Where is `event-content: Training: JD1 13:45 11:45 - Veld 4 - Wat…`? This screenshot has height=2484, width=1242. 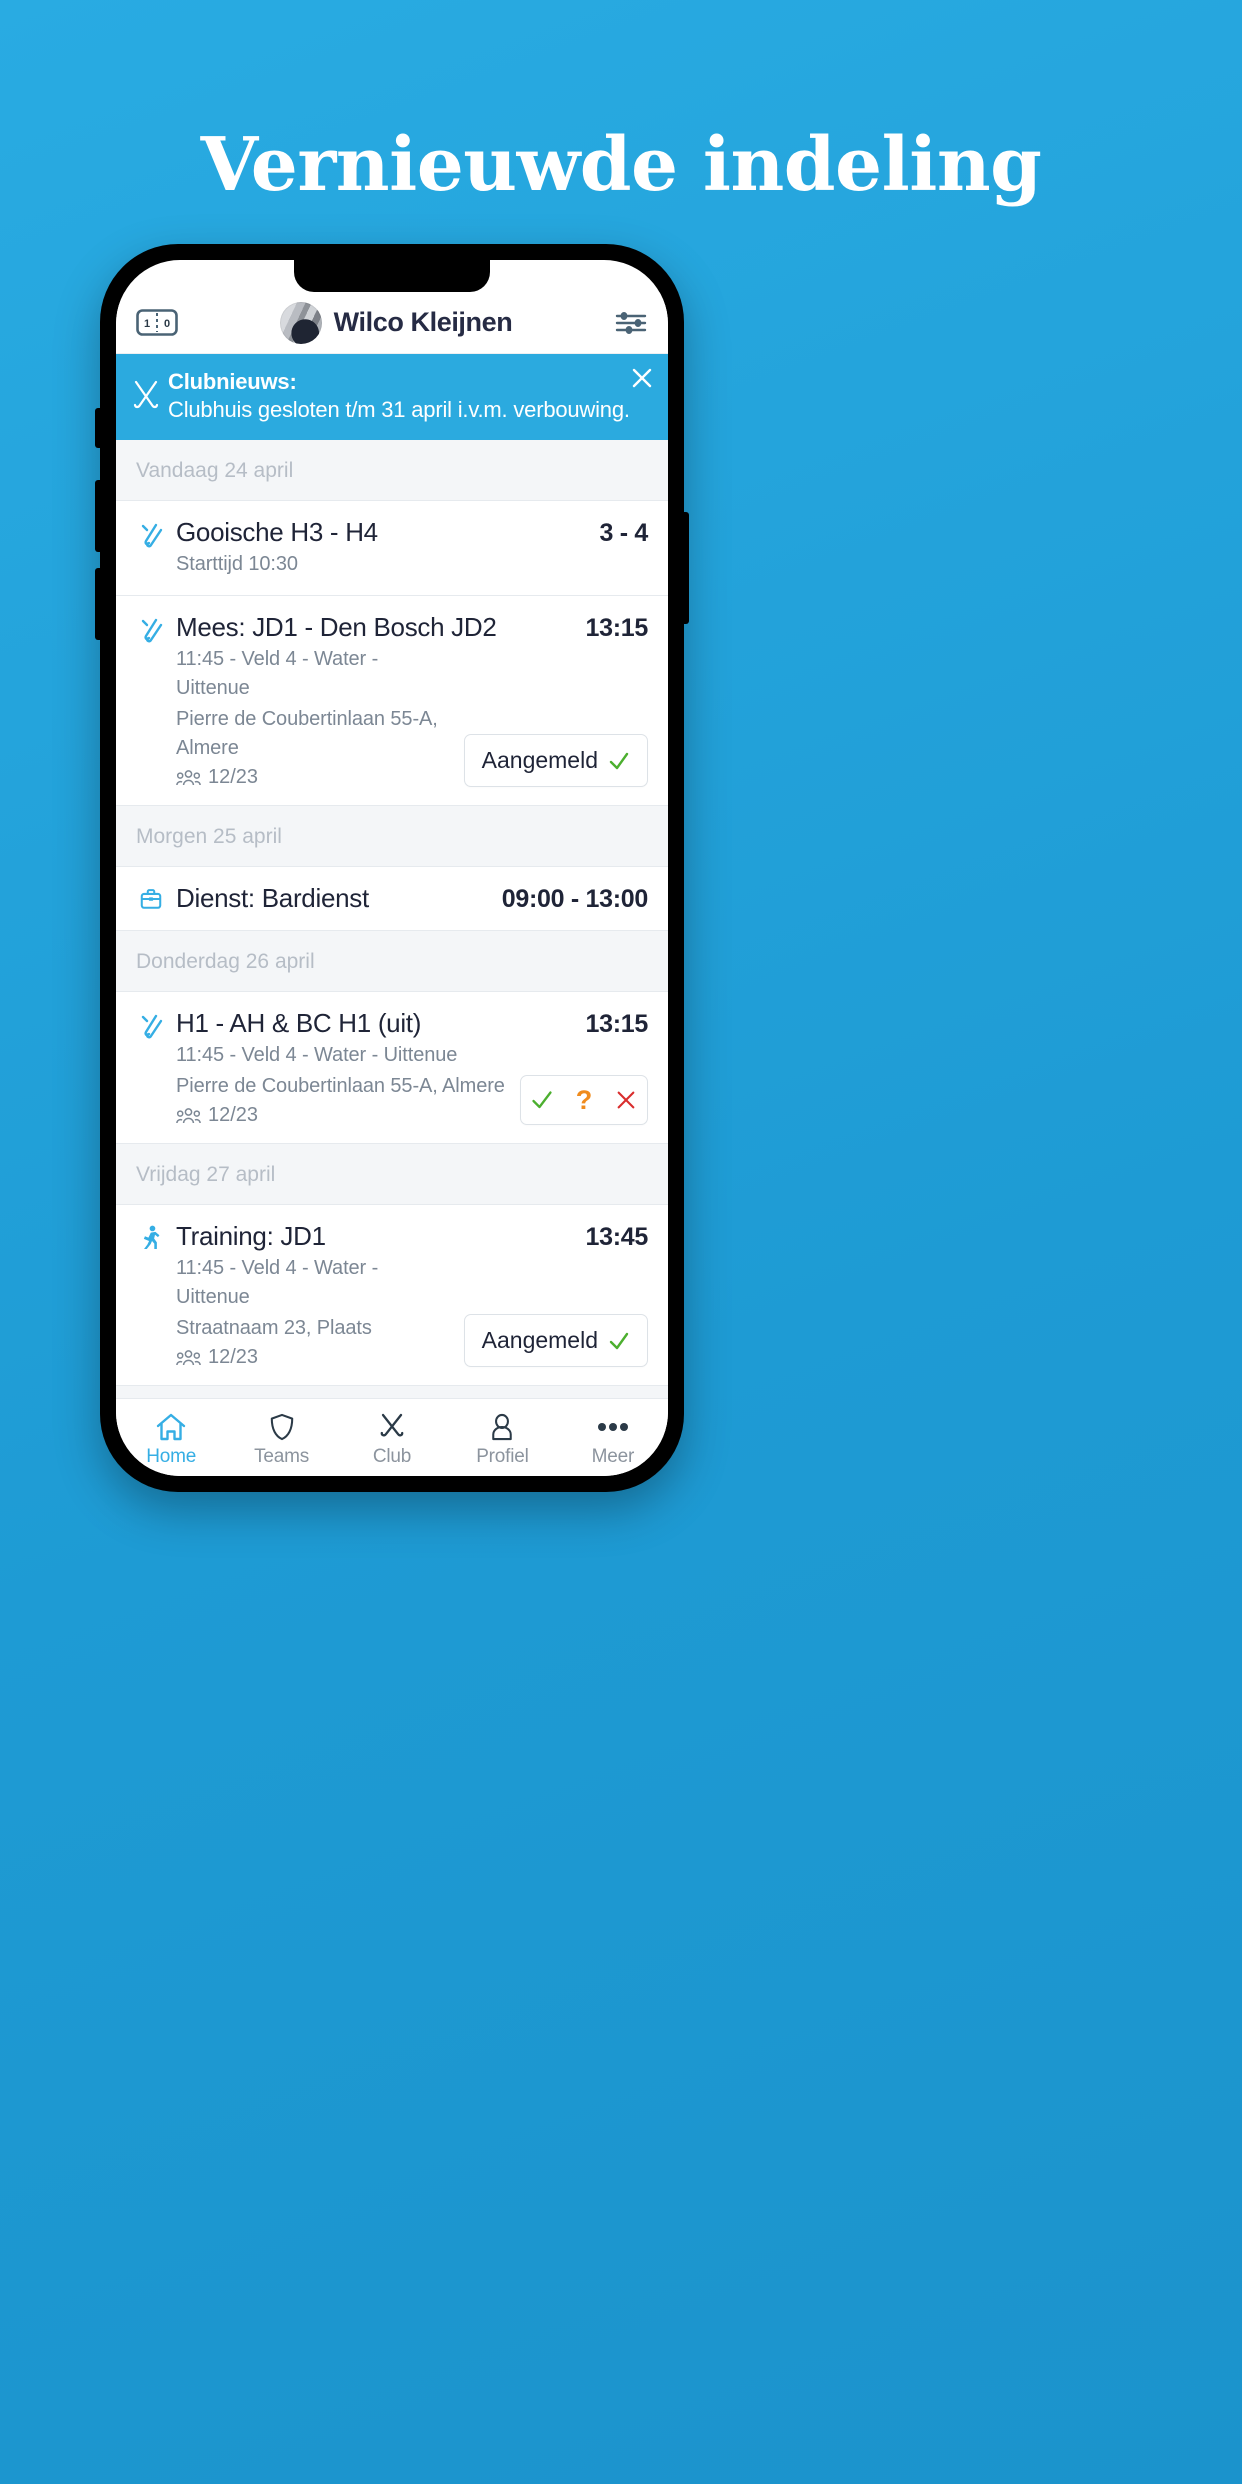 event-content: Training: JD1 13:45 11:45 - Veld 4 - Wat… is located at coordinates (408, 1295).